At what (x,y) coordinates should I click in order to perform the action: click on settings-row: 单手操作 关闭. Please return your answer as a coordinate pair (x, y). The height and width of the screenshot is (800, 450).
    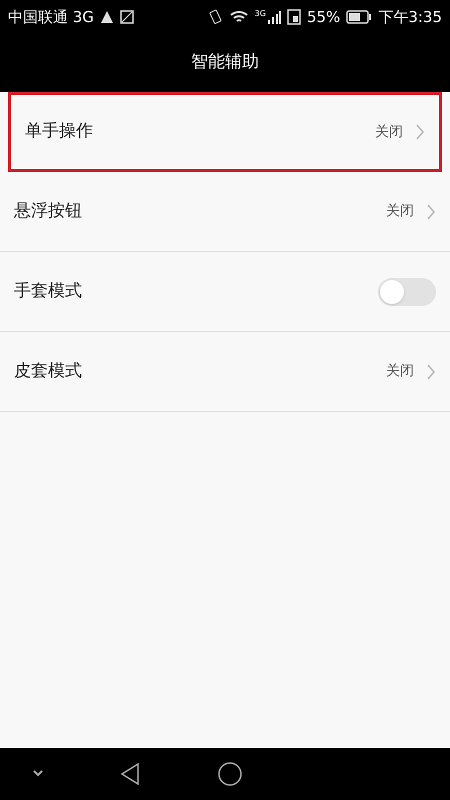
    Looking at the image, I should click on (225, 132).